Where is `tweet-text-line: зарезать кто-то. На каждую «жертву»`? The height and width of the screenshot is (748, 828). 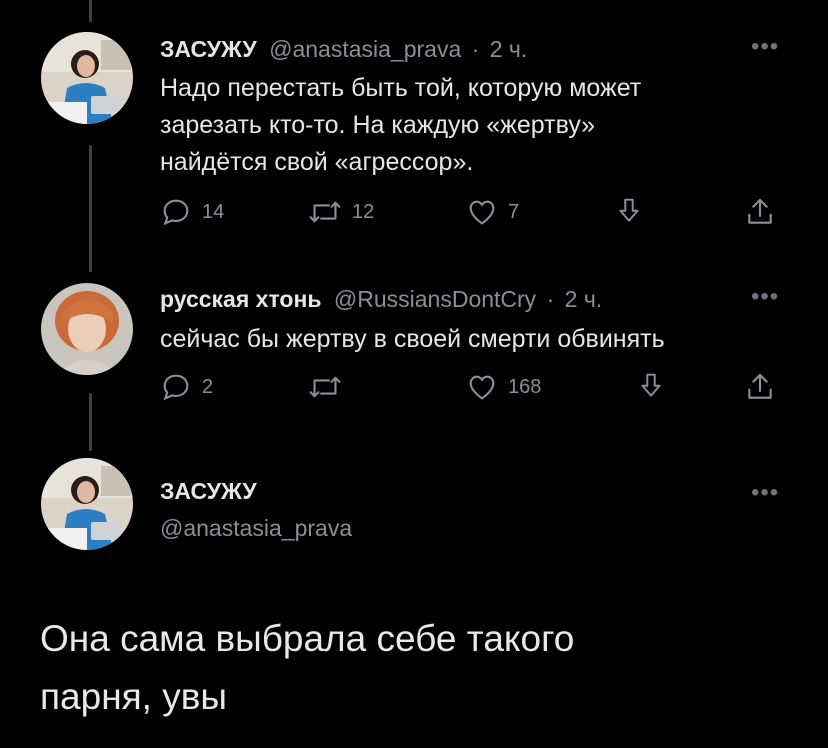 tweet-text-line: зарезать кто-то. На каждую «жертву» is located at coordinates (377, 125).